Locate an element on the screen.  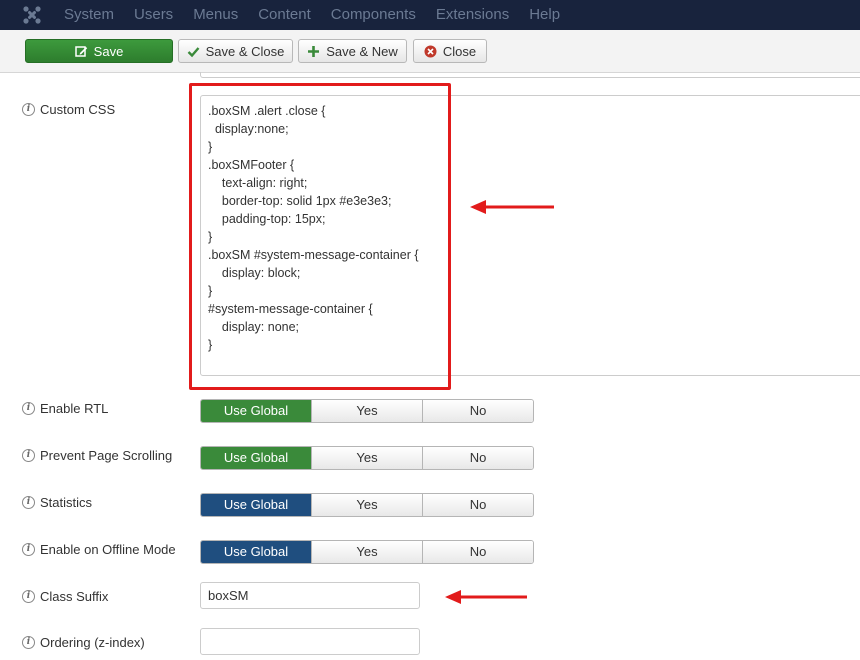
offline-mode-no: No is located at coordinates (477, 552).